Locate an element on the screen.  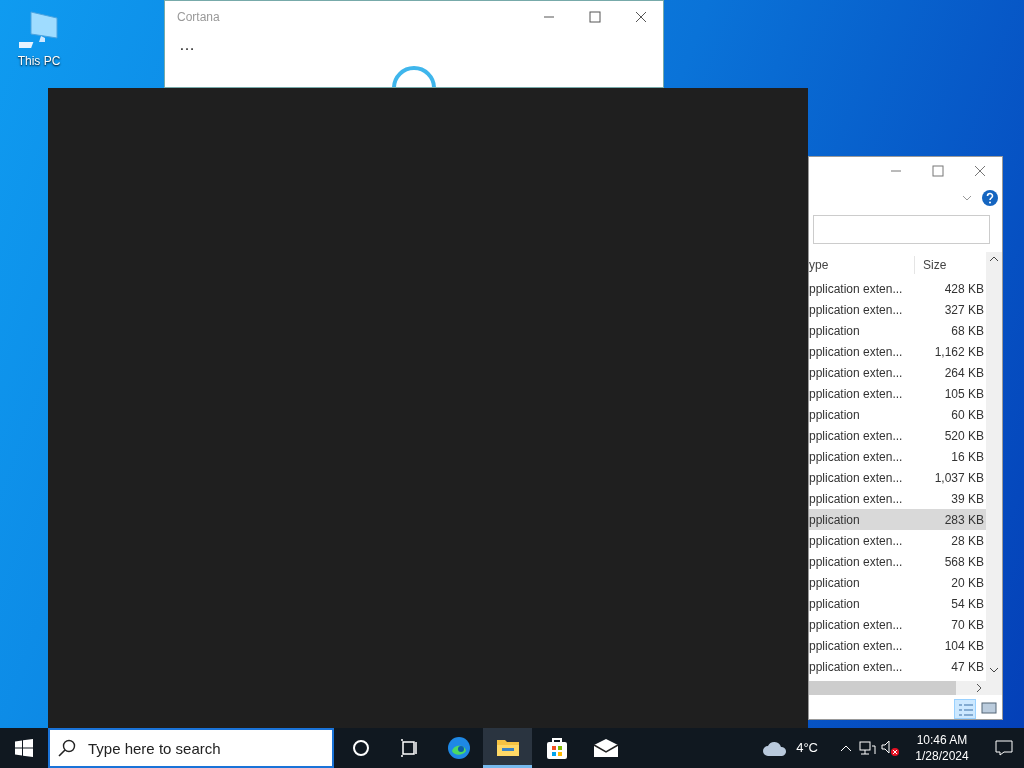
size-cell-text: 327 KB is located at coordinates (964, 310).